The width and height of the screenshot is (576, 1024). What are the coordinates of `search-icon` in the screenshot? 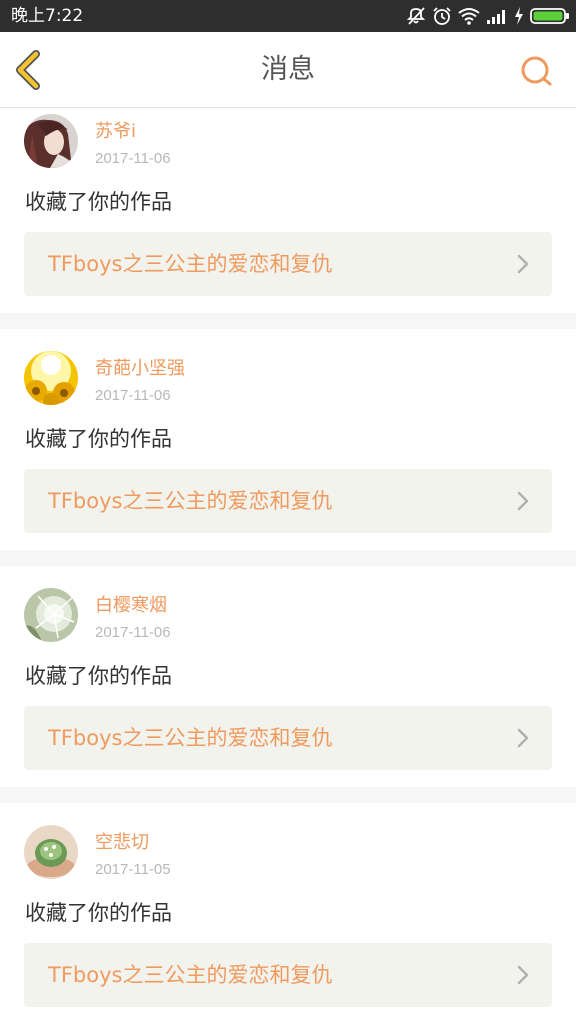 It's located at (536, 71).